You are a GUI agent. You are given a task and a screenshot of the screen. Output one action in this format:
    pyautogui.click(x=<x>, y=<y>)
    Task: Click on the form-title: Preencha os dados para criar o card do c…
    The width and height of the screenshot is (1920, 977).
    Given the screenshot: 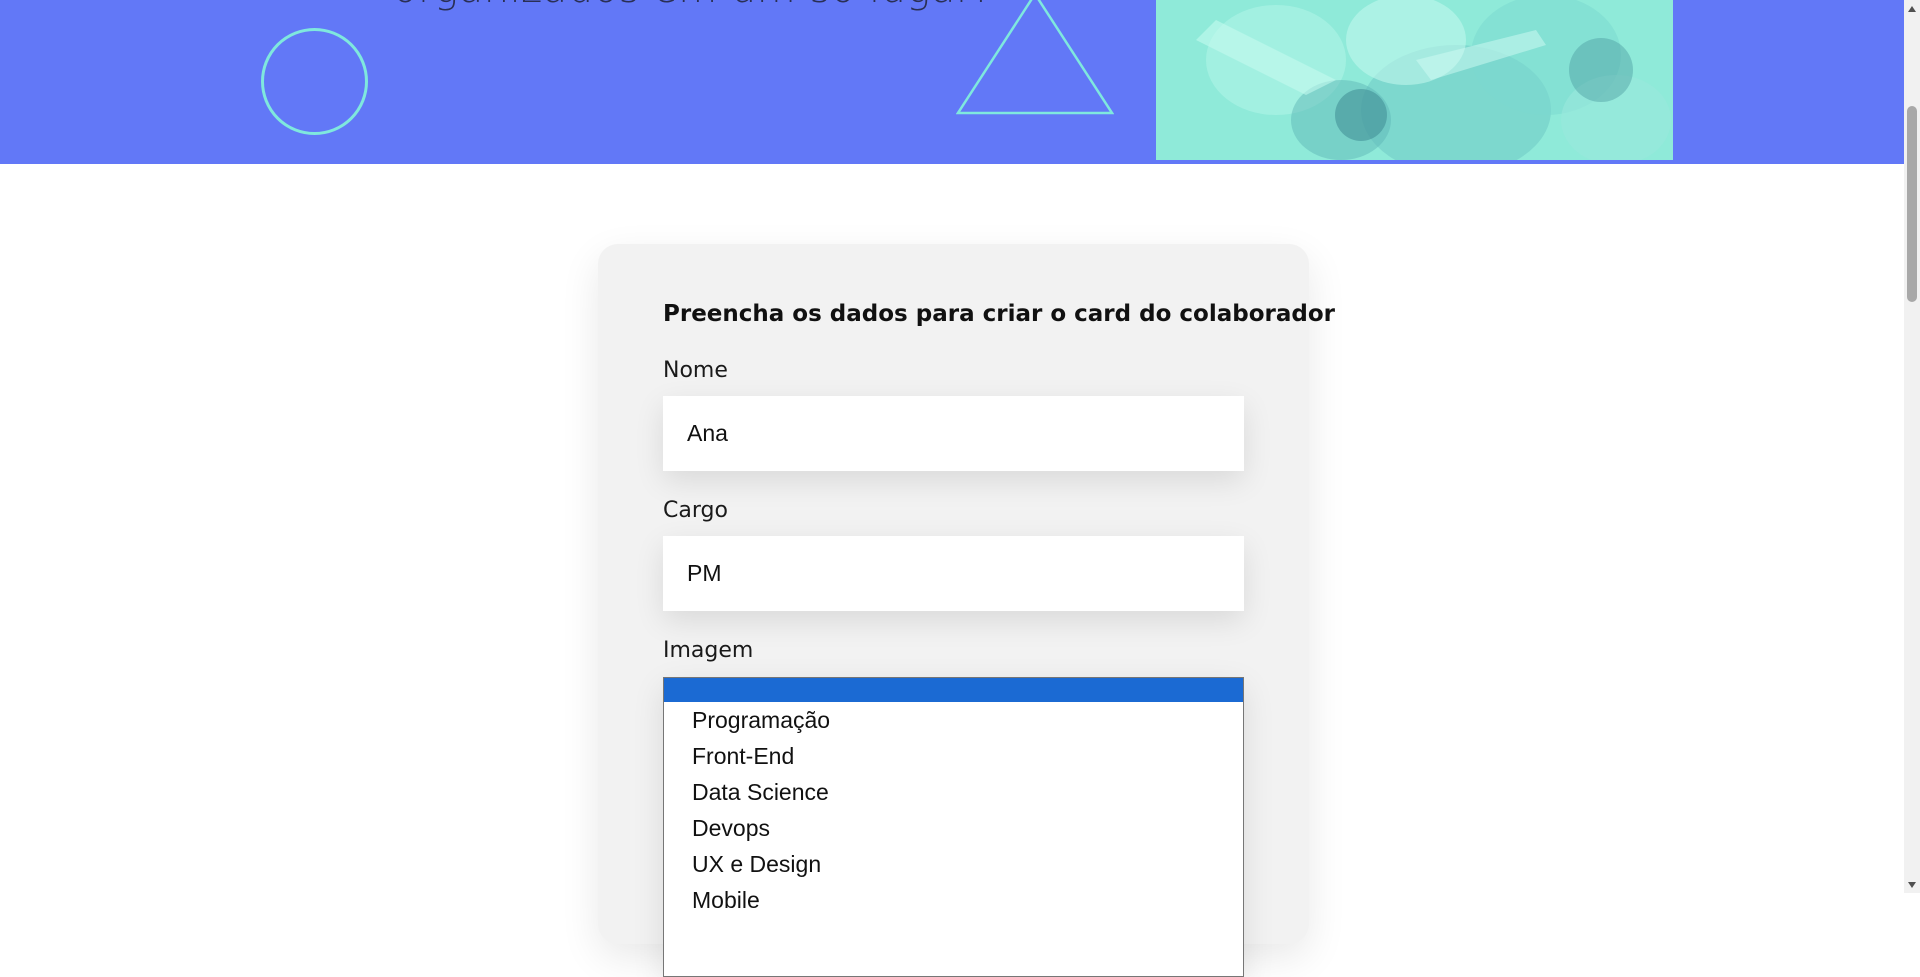 What is the action you would take?
    pyautogui.click(x=999, y=314)
    